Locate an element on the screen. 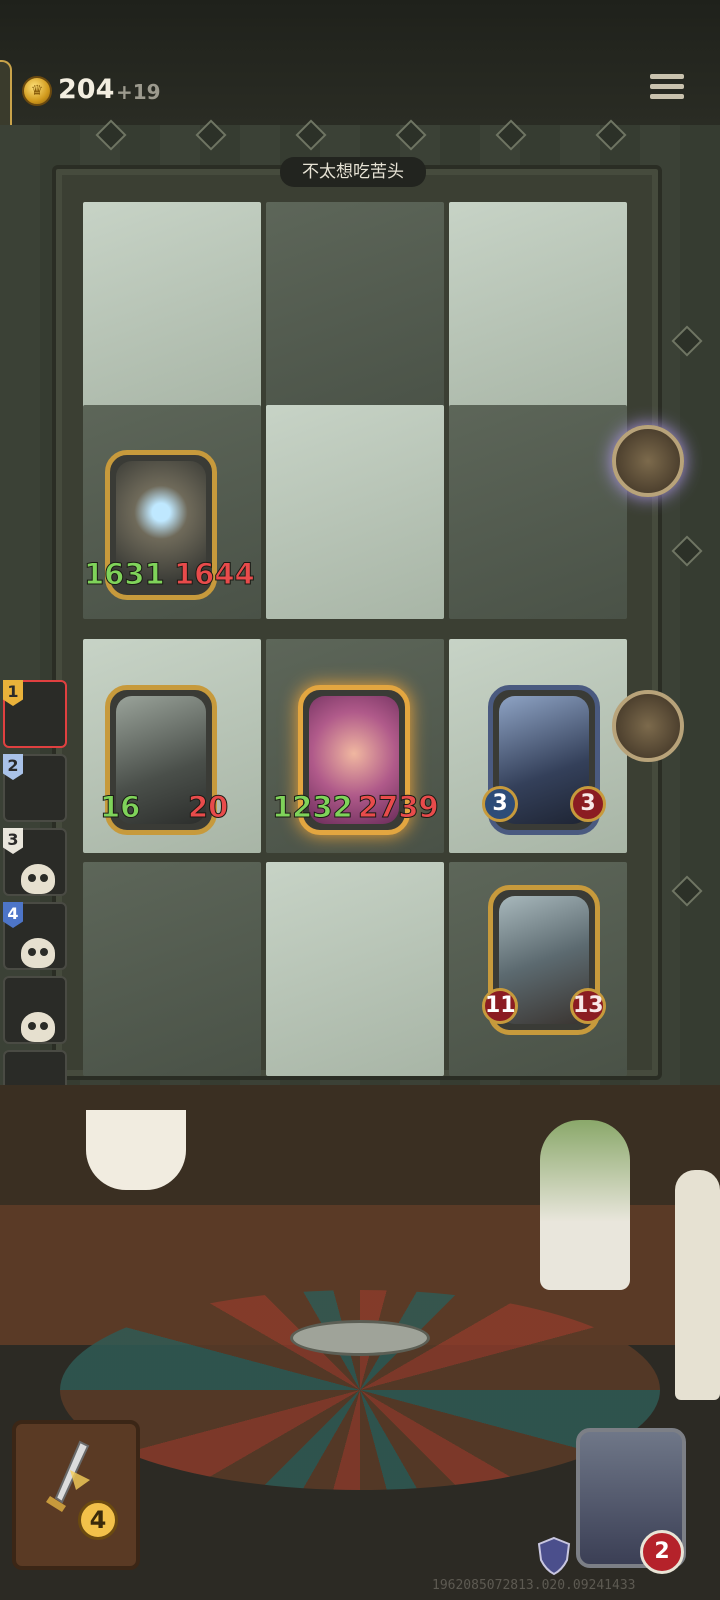 Image resolution: width=720 pixels, height=1600 pixels. card-health: 20 is located at coordinates (208, 807).